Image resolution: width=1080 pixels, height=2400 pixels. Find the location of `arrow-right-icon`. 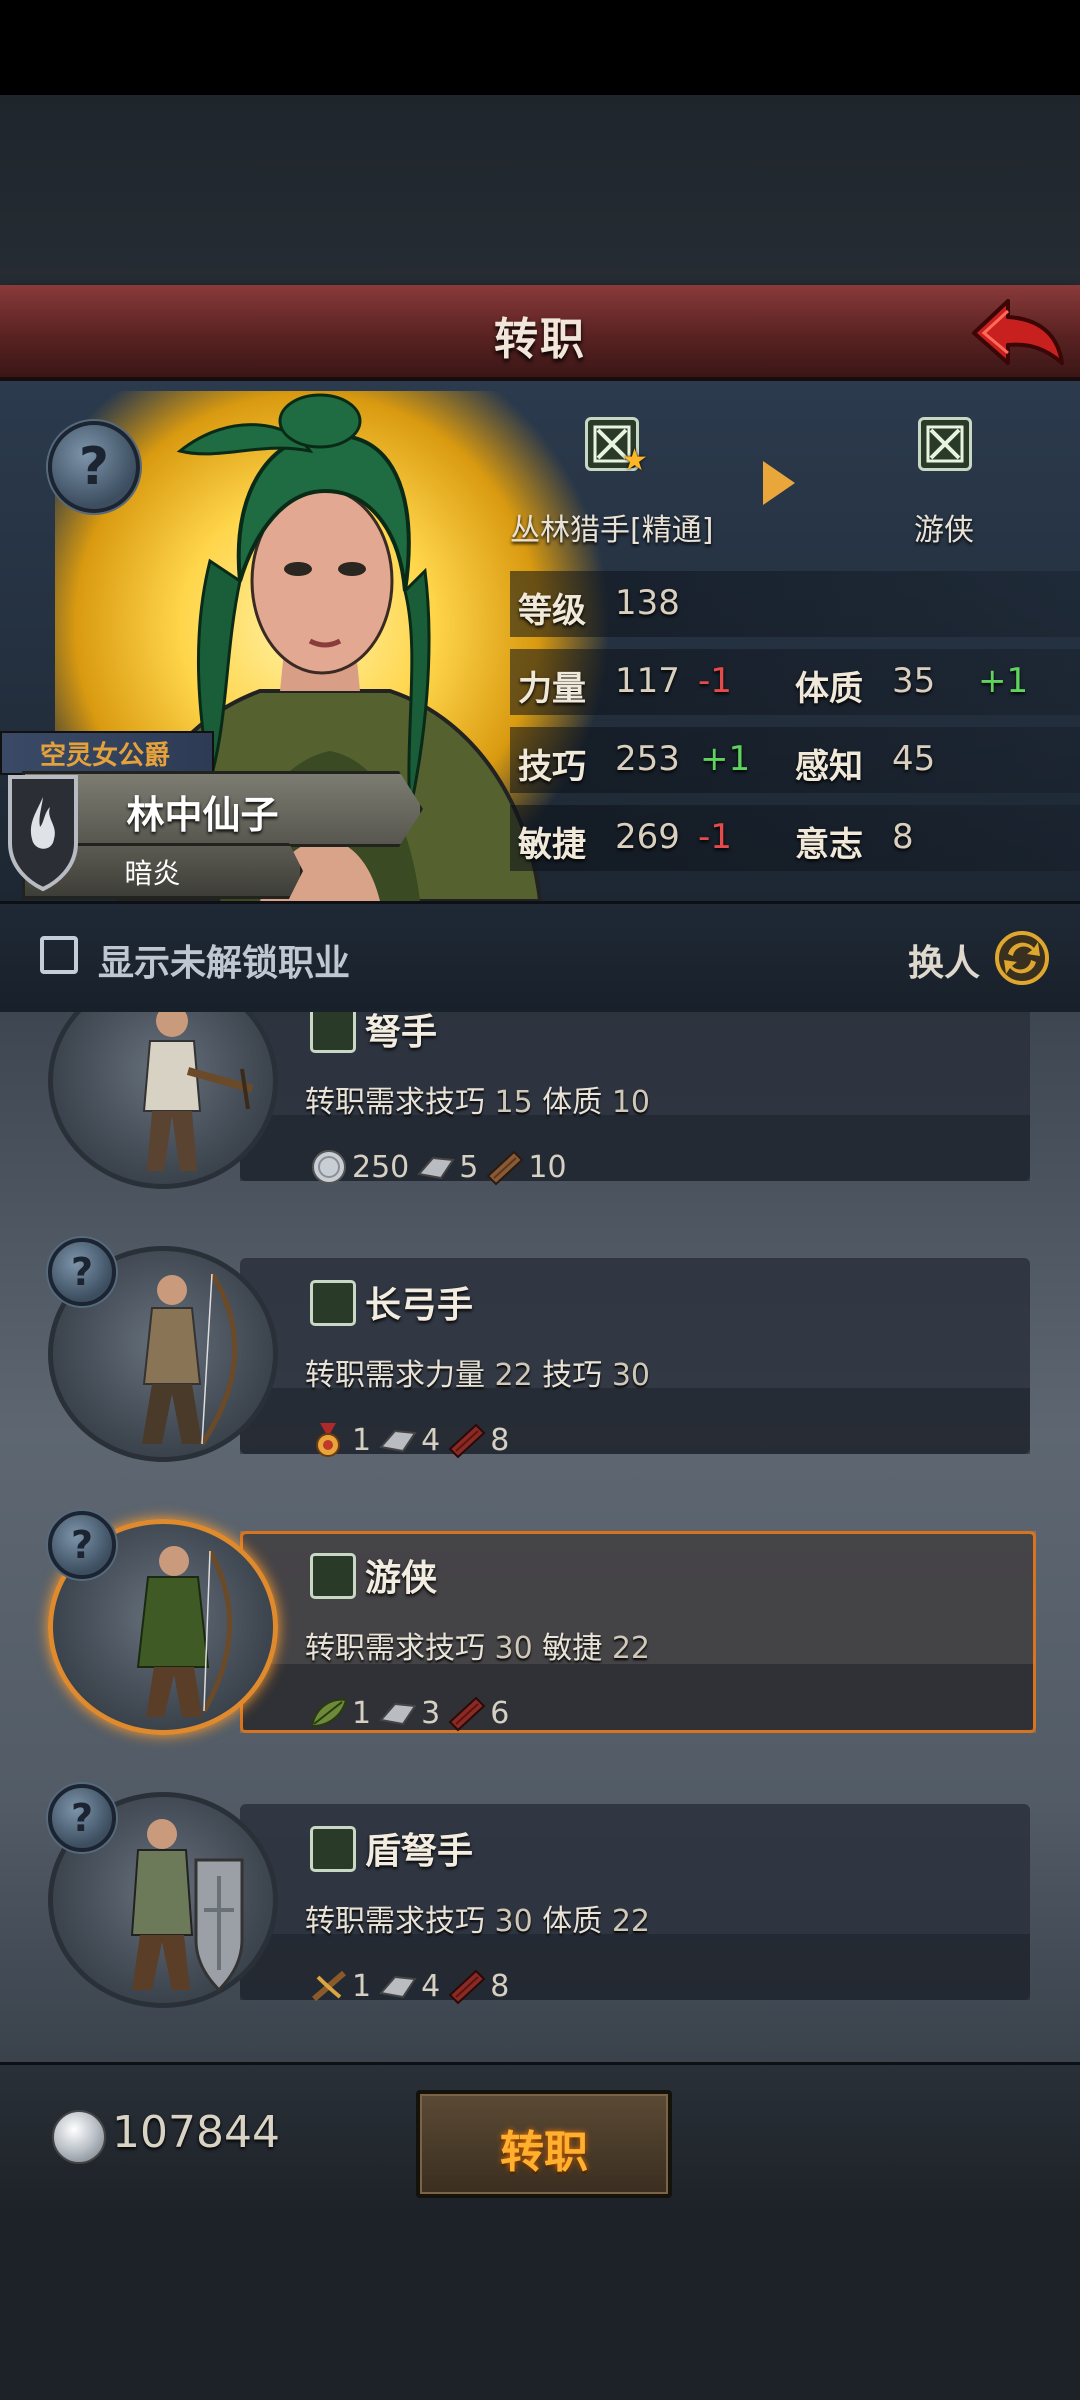

arrow-right-icon is located at coordinates (779, 483).